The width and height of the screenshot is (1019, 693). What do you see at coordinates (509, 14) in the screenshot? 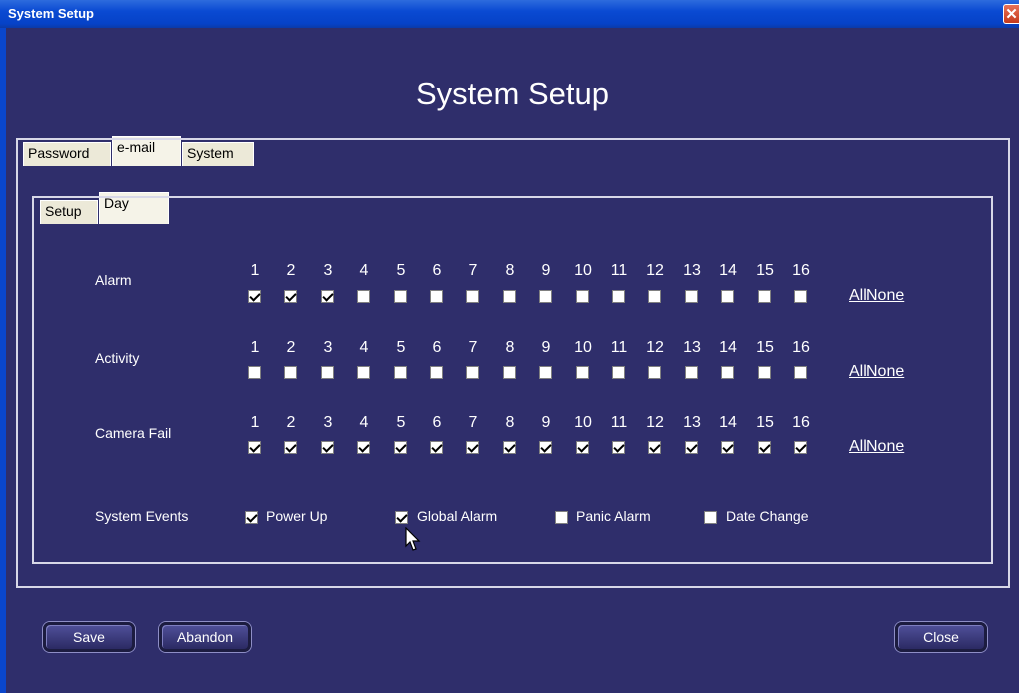
I see `title-bar: System Setup ✕` at bounding box center [509, 14].